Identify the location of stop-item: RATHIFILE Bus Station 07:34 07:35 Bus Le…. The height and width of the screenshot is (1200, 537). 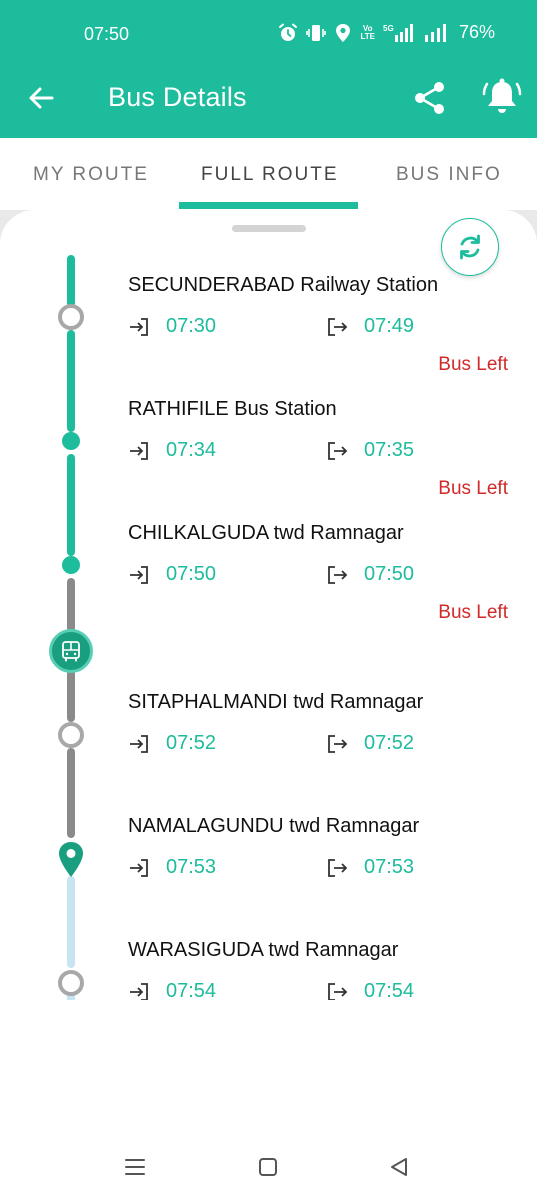
(318, 448).